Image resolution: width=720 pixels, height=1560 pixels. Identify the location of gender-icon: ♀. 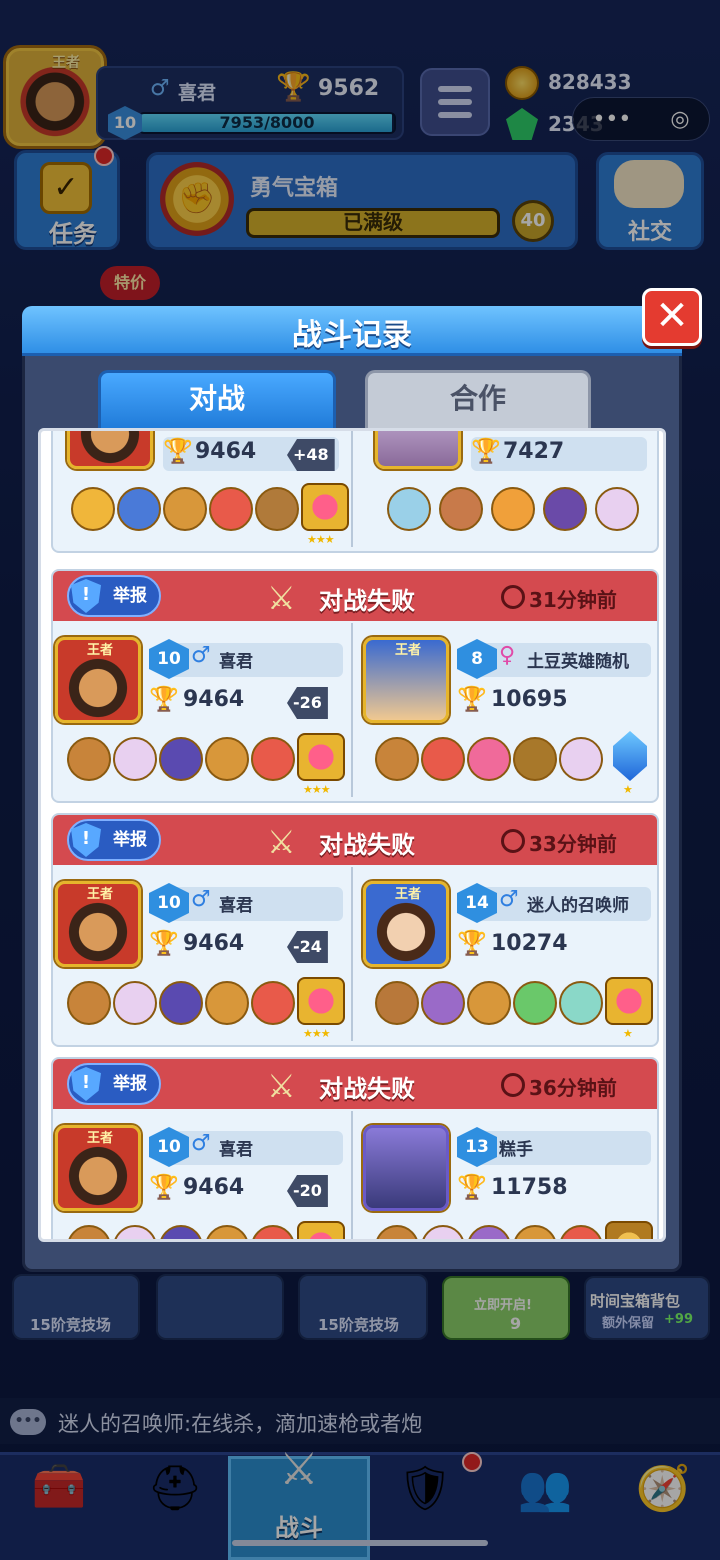
(507, 655).